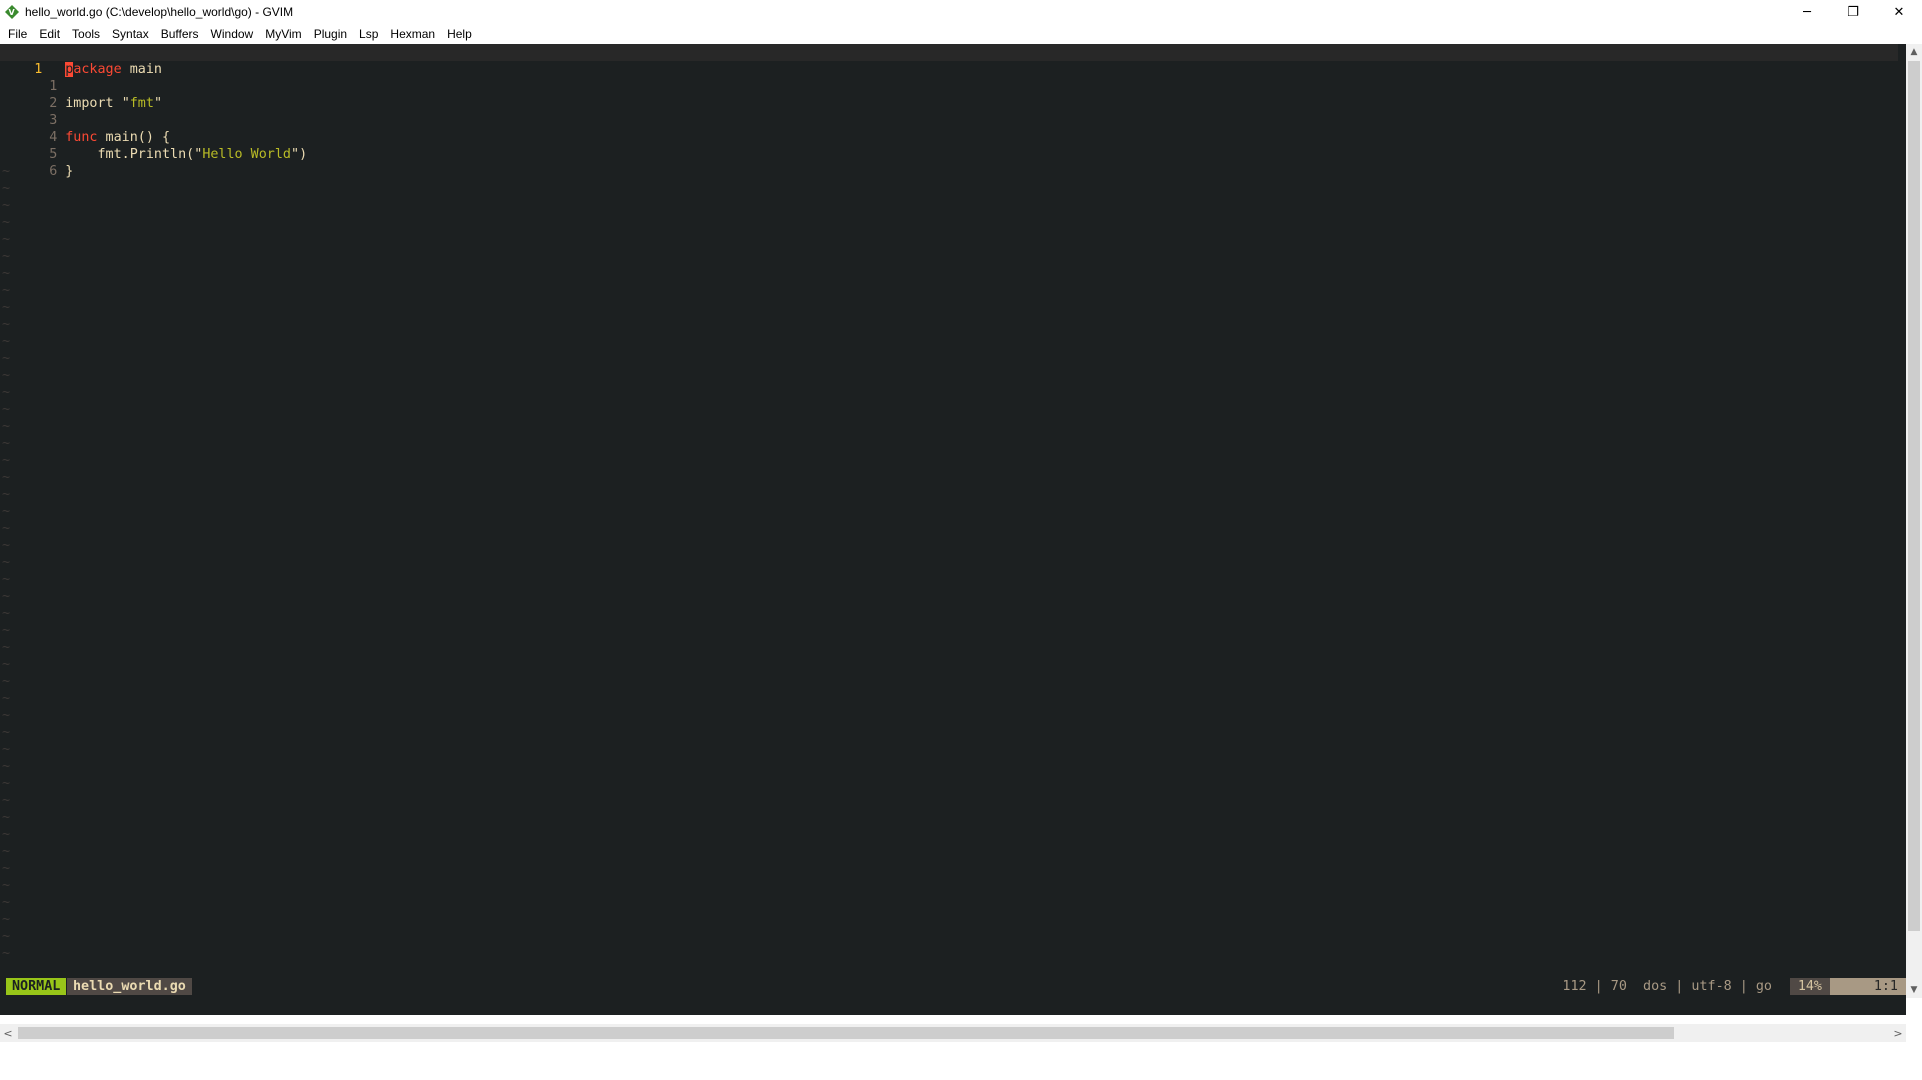 This screenshot has height=1080, width=1922. Describe the element at coordinates (1809, 986) in the screenshot. I see `scroll-percent: 14%` at that location.